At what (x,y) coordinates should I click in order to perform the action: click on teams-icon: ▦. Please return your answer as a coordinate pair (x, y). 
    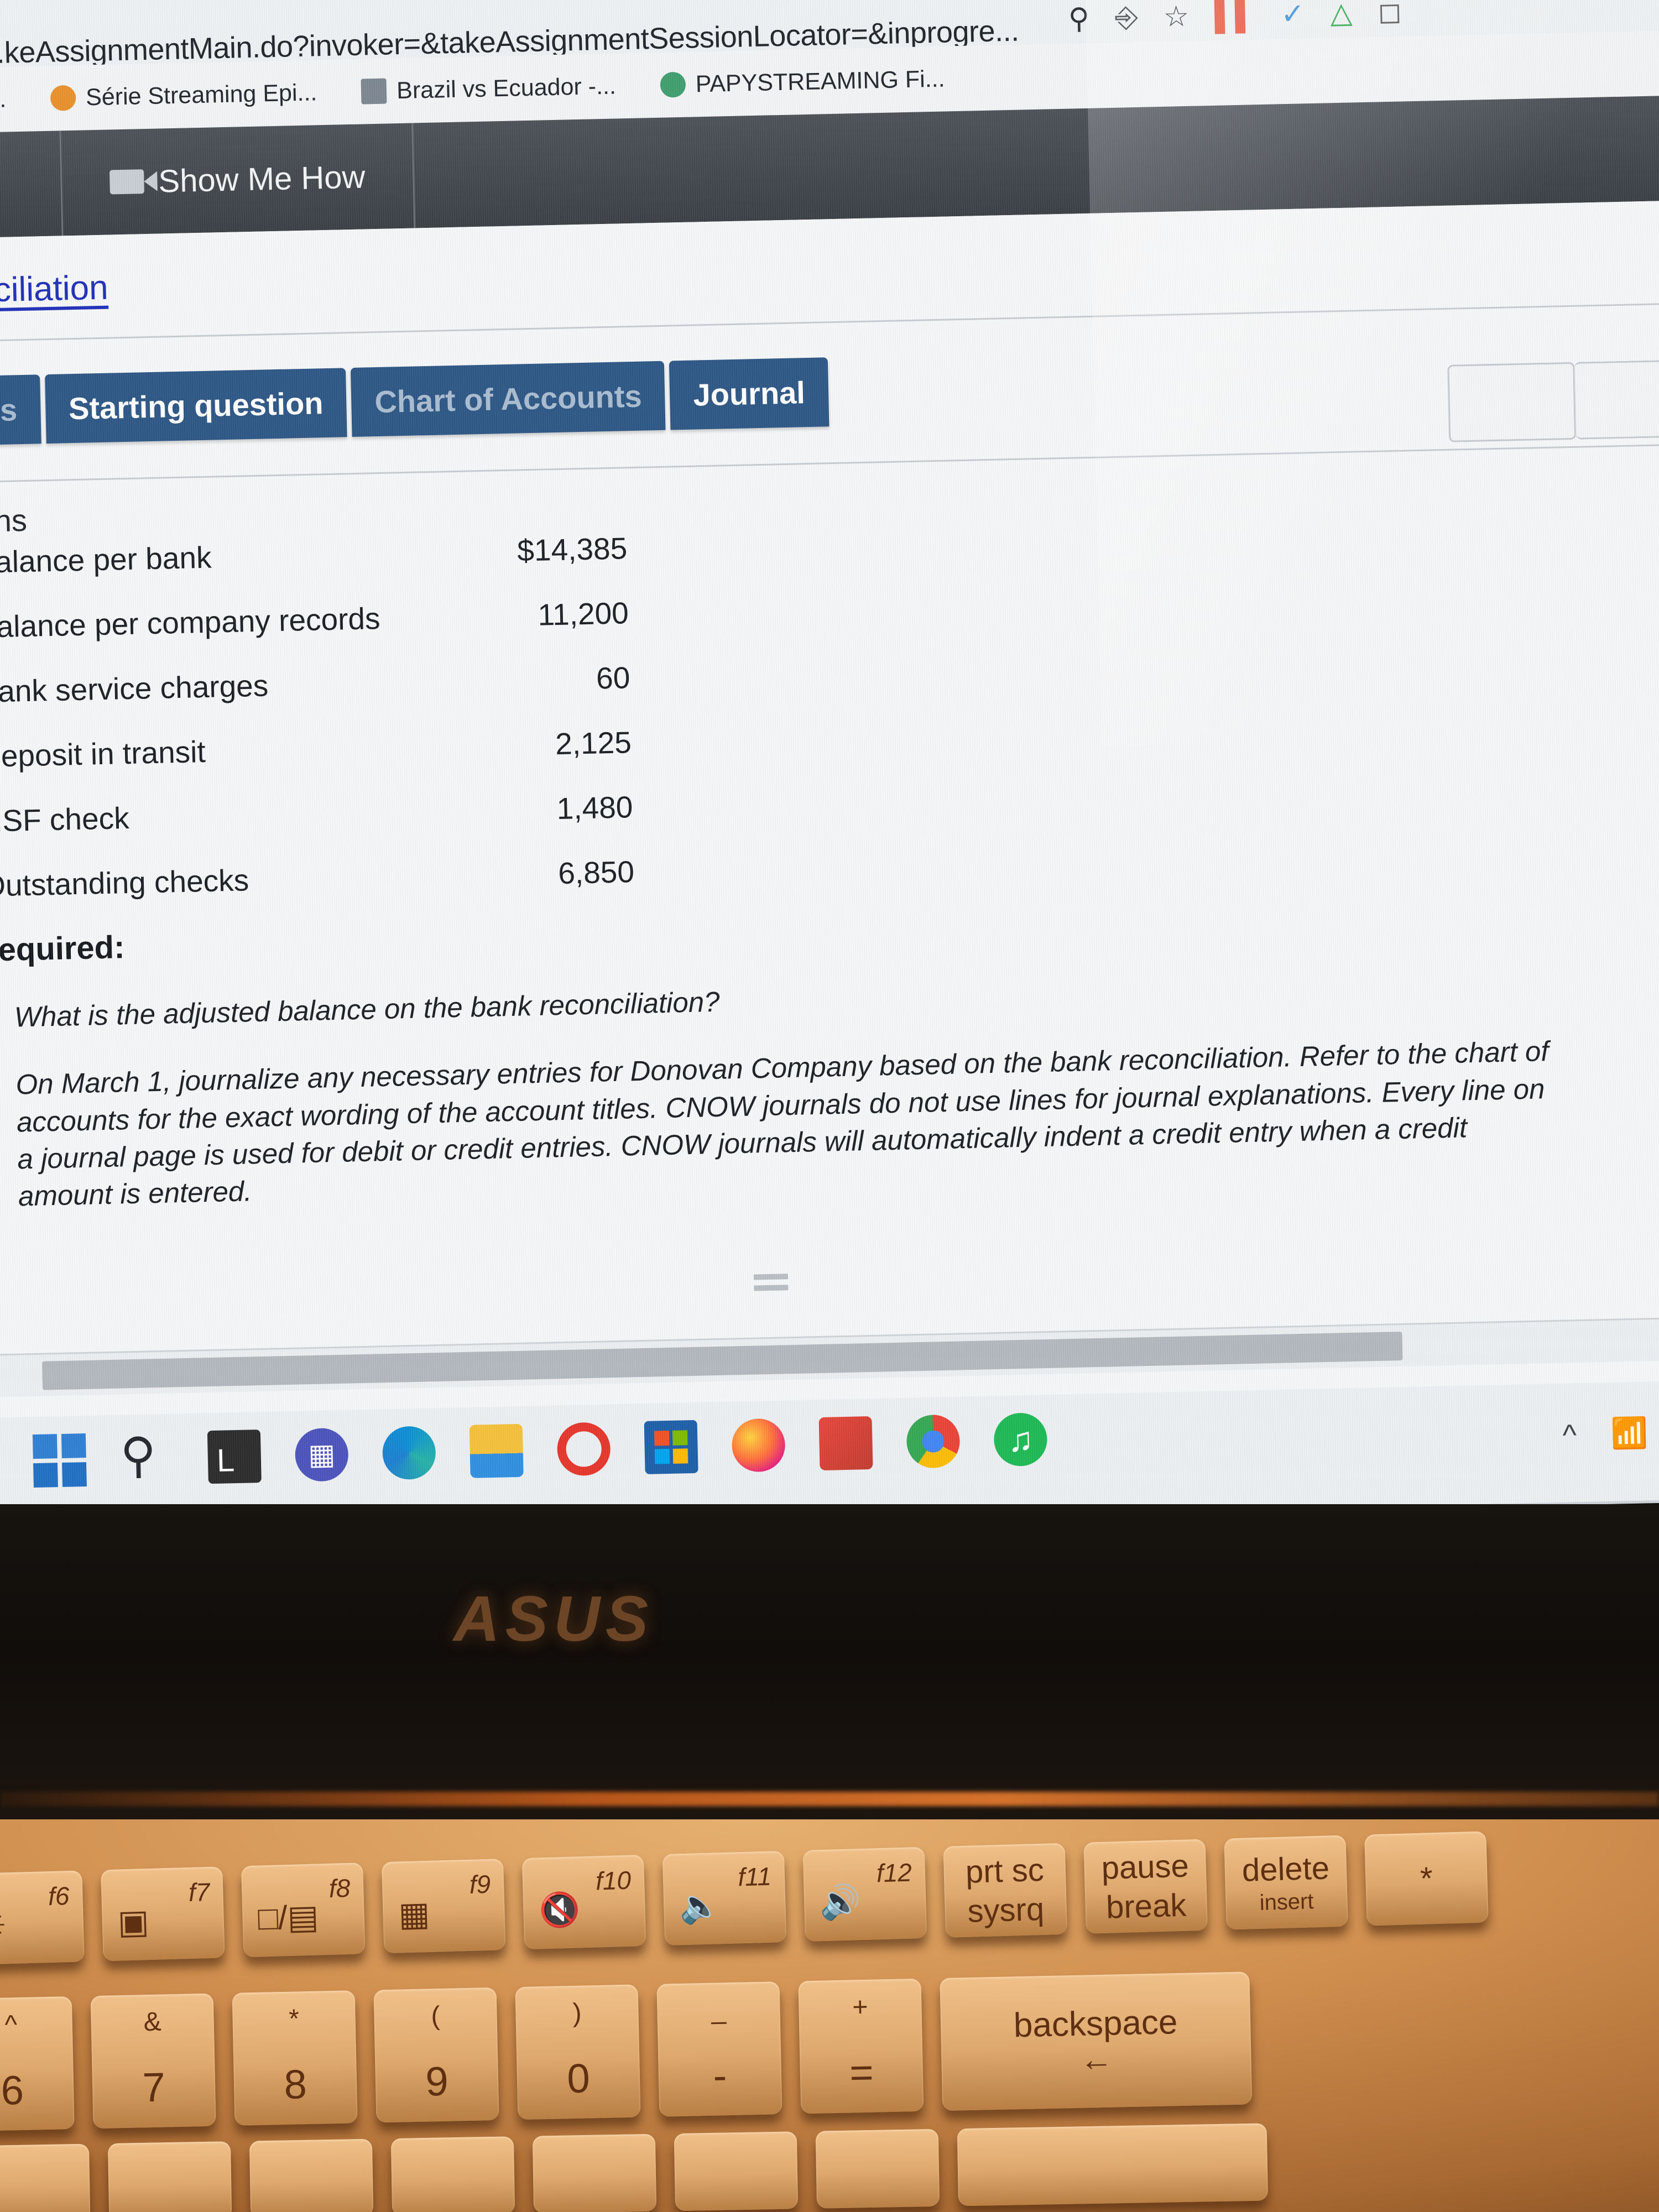
    Looking at the image, I should click on (321, 1455).